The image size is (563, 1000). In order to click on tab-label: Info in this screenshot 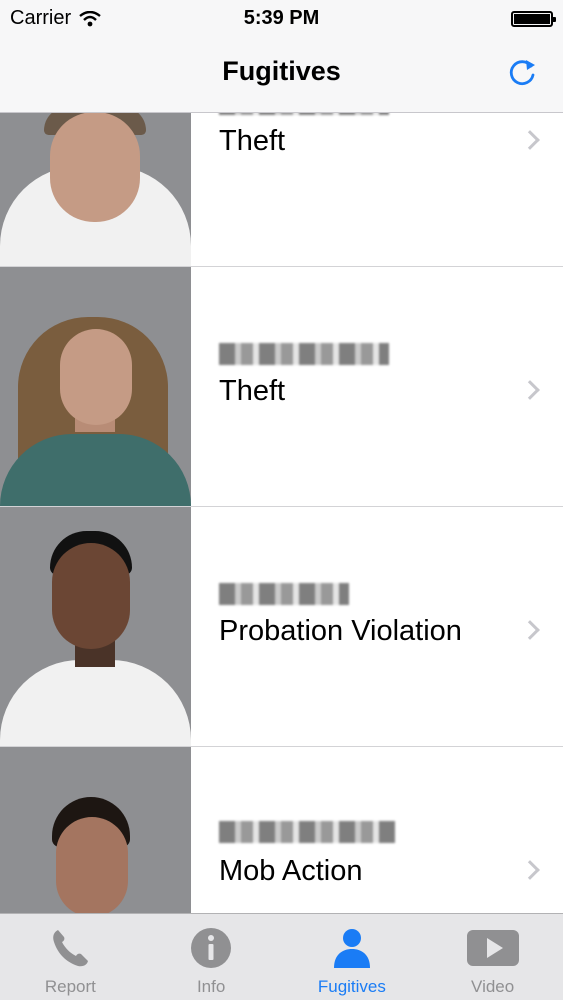, I will do `click(211, 986)`.